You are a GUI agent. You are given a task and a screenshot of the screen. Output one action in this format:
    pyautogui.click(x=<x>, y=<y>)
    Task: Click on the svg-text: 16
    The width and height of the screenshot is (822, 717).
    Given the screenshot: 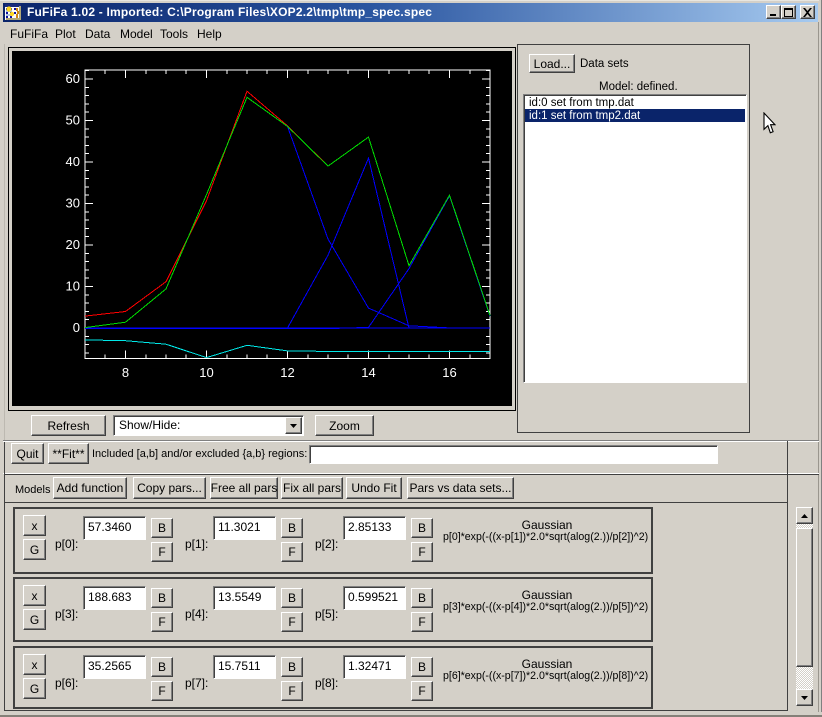 What is the action you would take?
    pyautogui.click(x=449, y=372)
    